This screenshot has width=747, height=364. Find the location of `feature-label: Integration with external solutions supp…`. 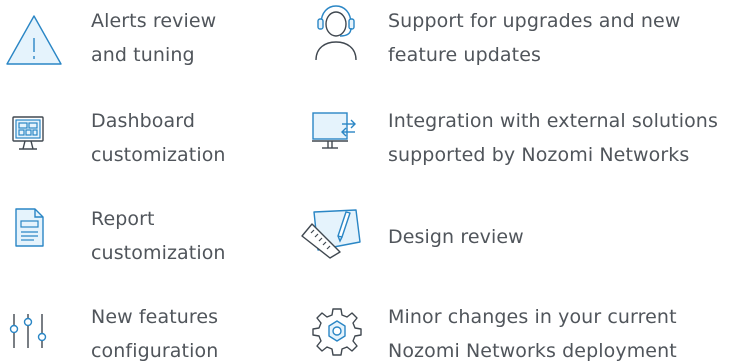

feature-label: Integration with external solutions supp… is located at coordinates (553, 138).